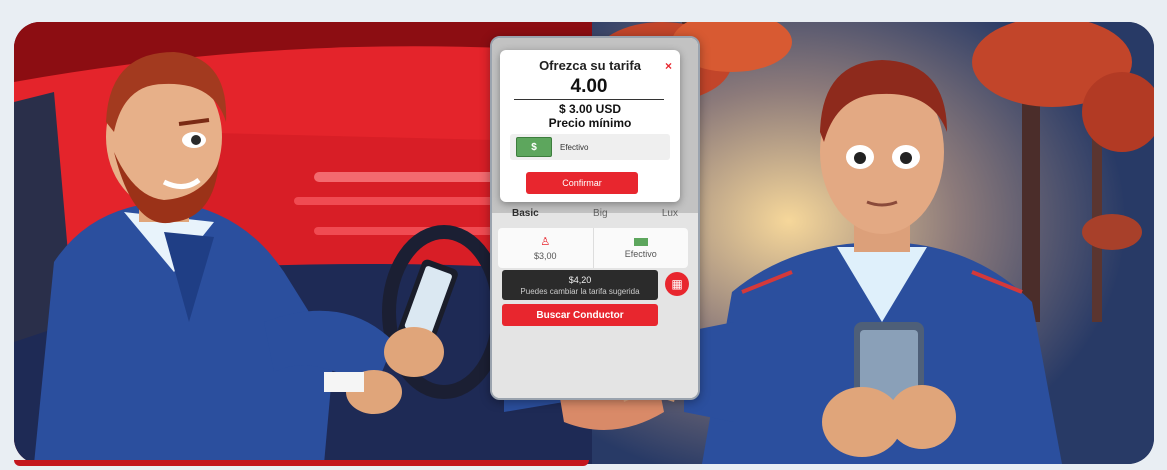 The image size is (1167, 470). I want to click on fare-amount-input: 4.00, so click(589, 88).